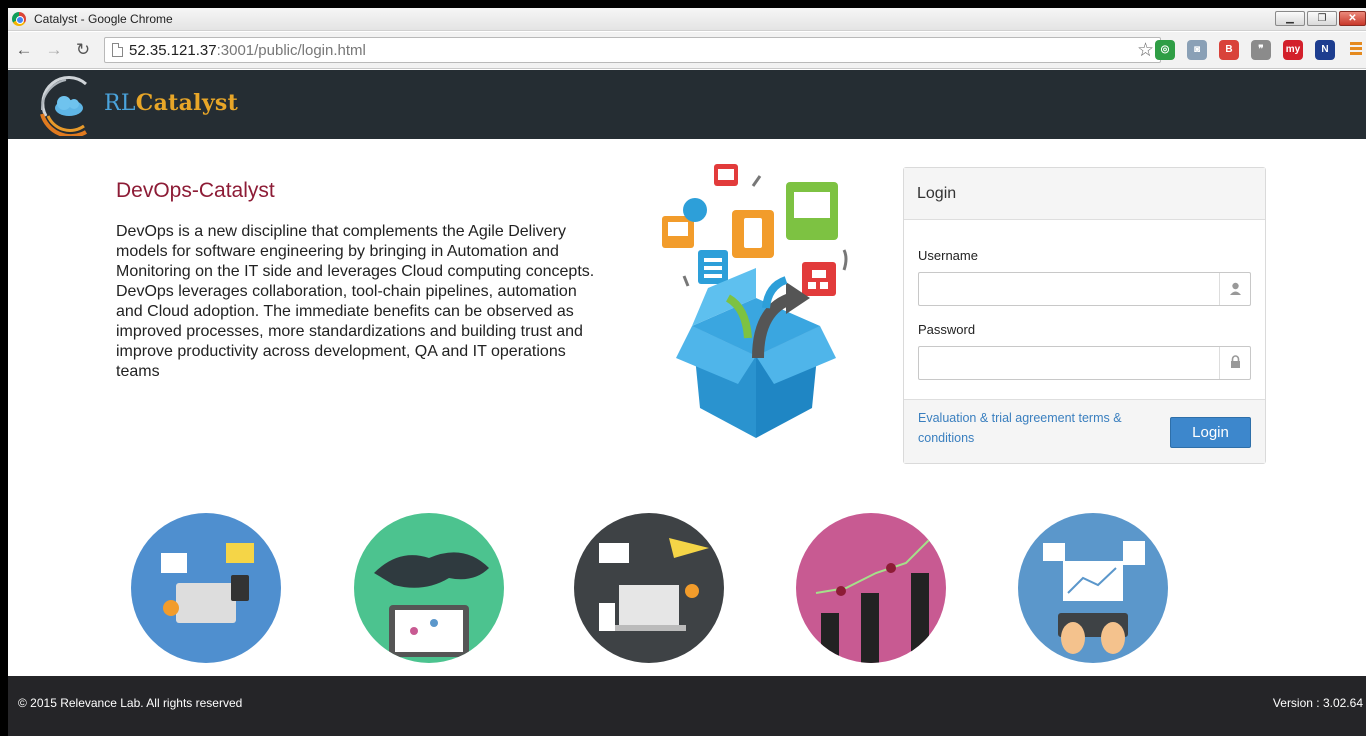  Describe the element at coordinates (1229, 50) in the screenshot. I see `b-extension-icon: B` at that location.